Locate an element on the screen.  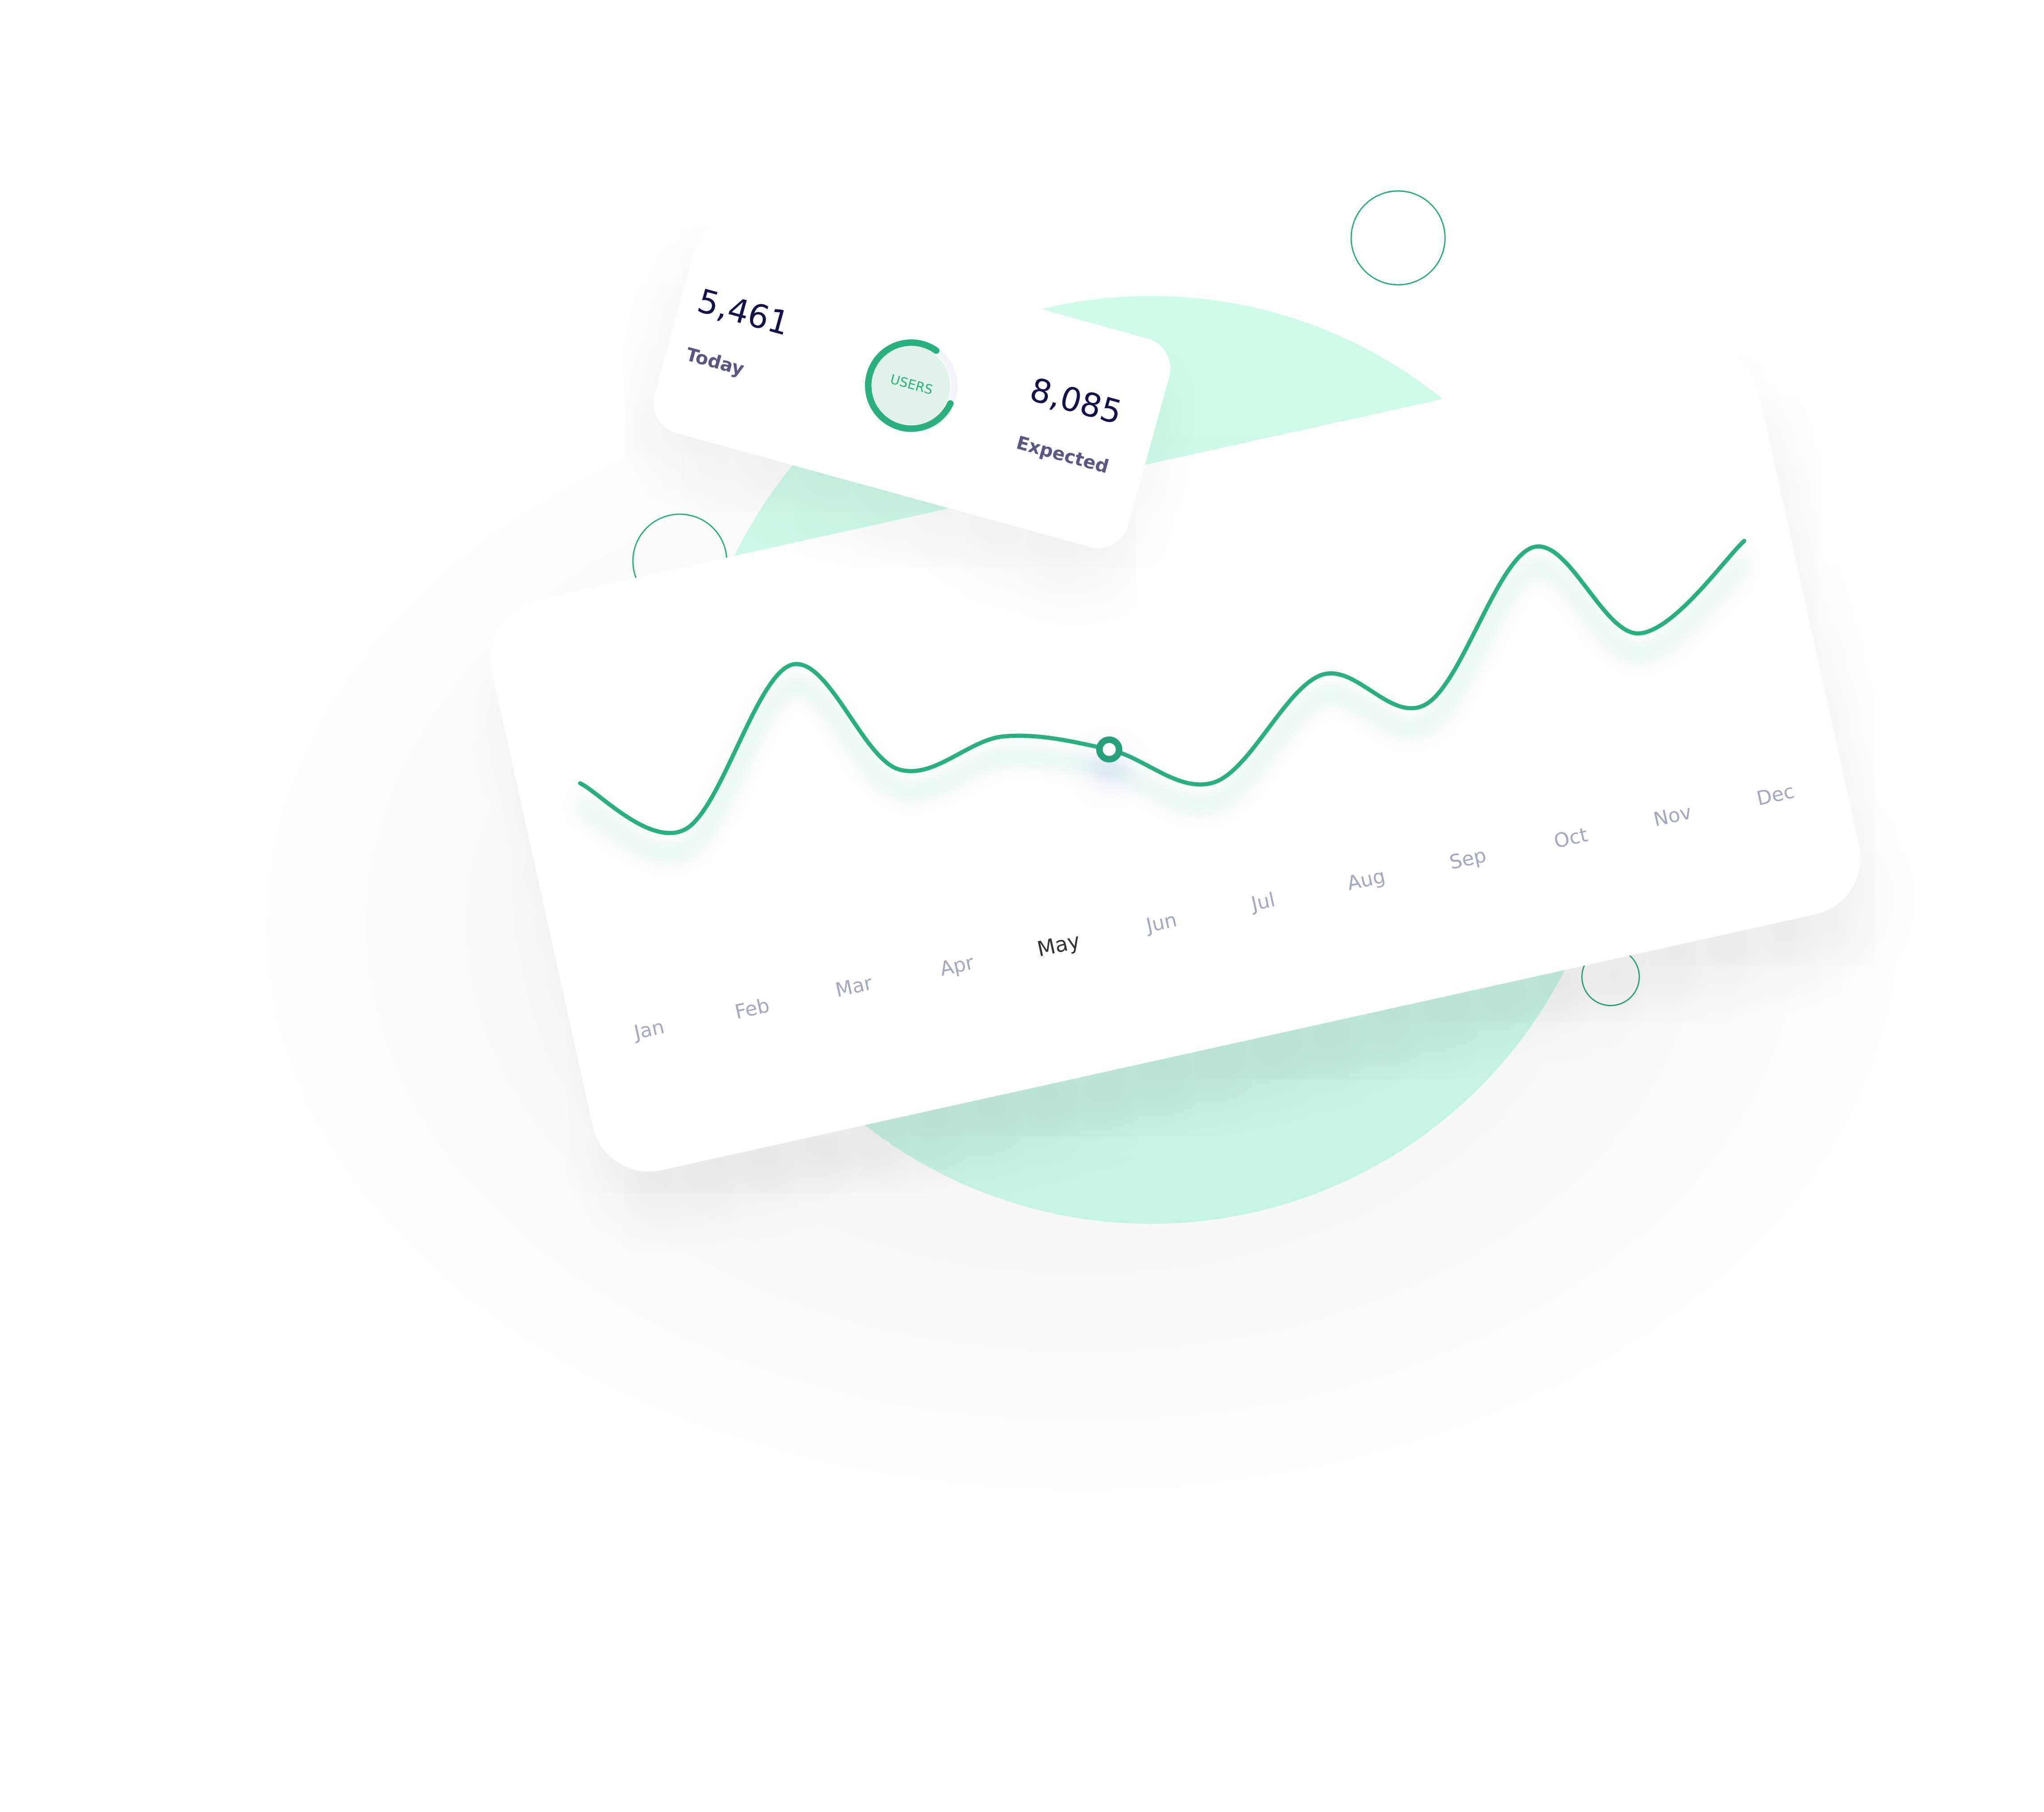
highlighted-point is located at coordinates (1109, 749).